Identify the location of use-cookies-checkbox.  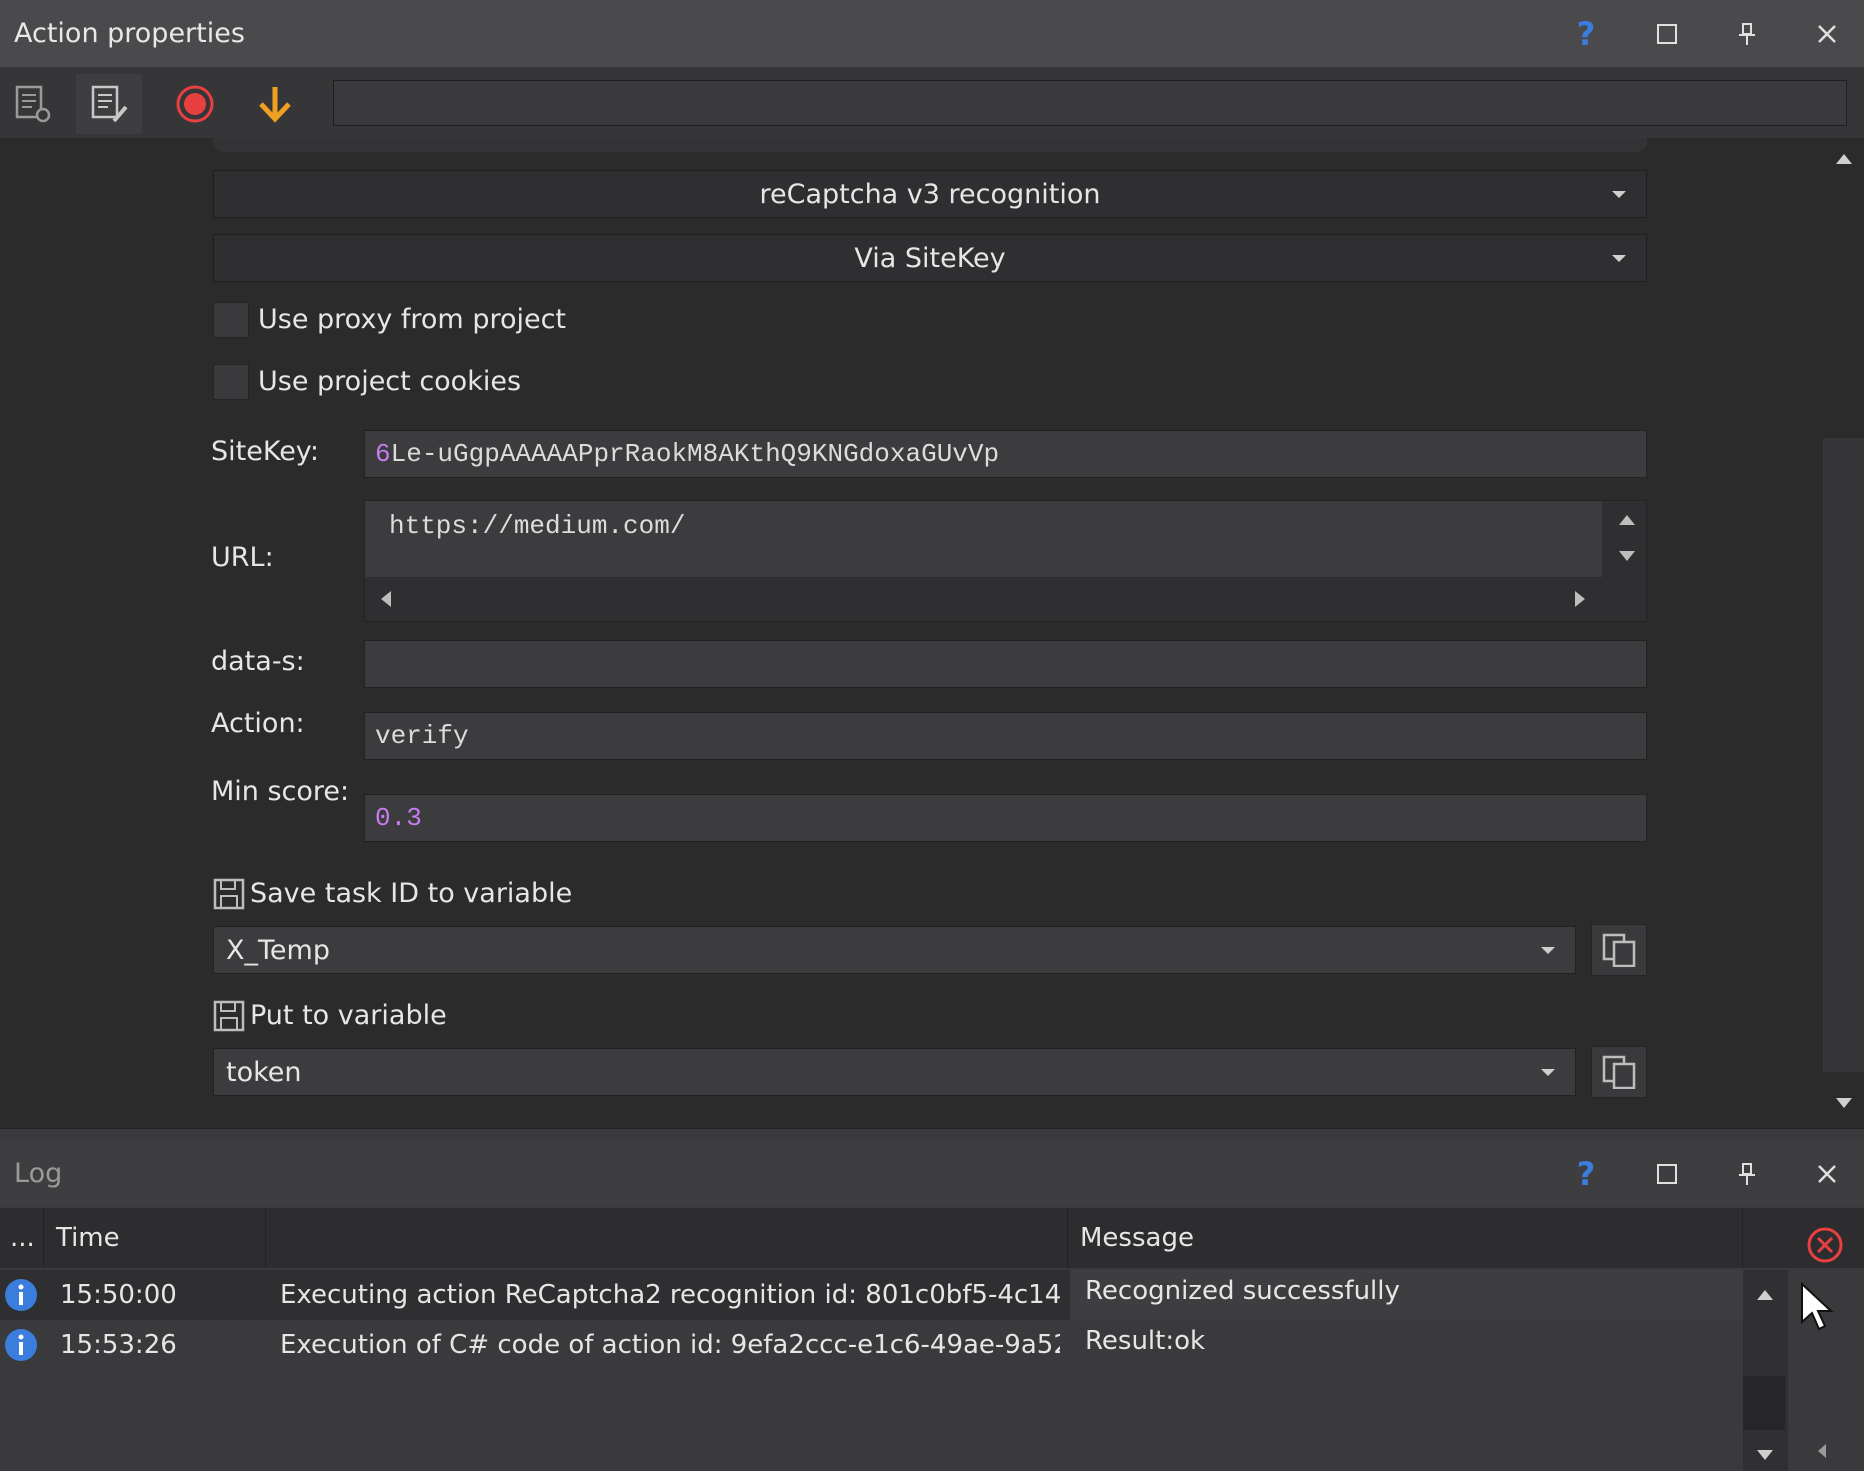
(231, 382).